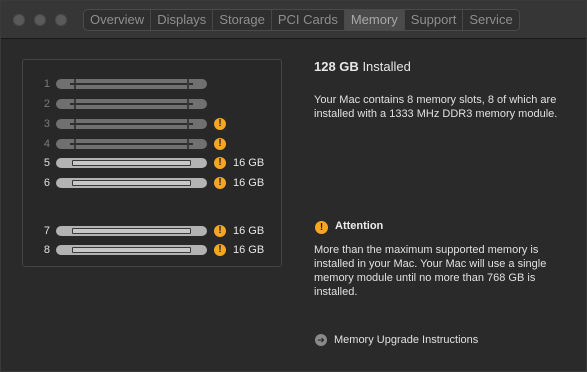  I want to click on memory-slot-row: 4 !, so click(152, 144).